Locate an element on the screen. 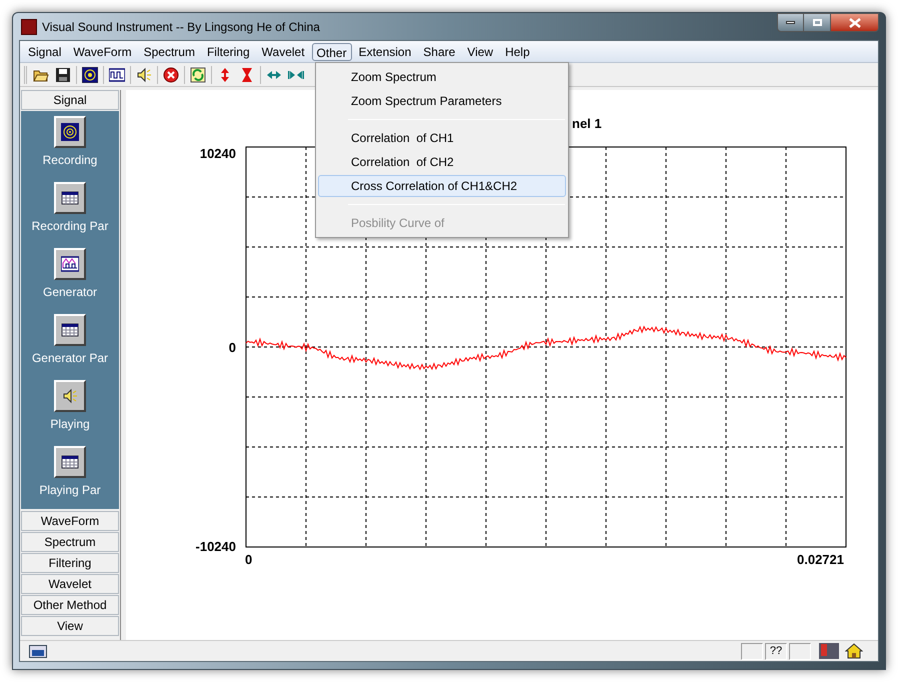  sidebar-tab: WaveForm is located at coordinates (70, 521).